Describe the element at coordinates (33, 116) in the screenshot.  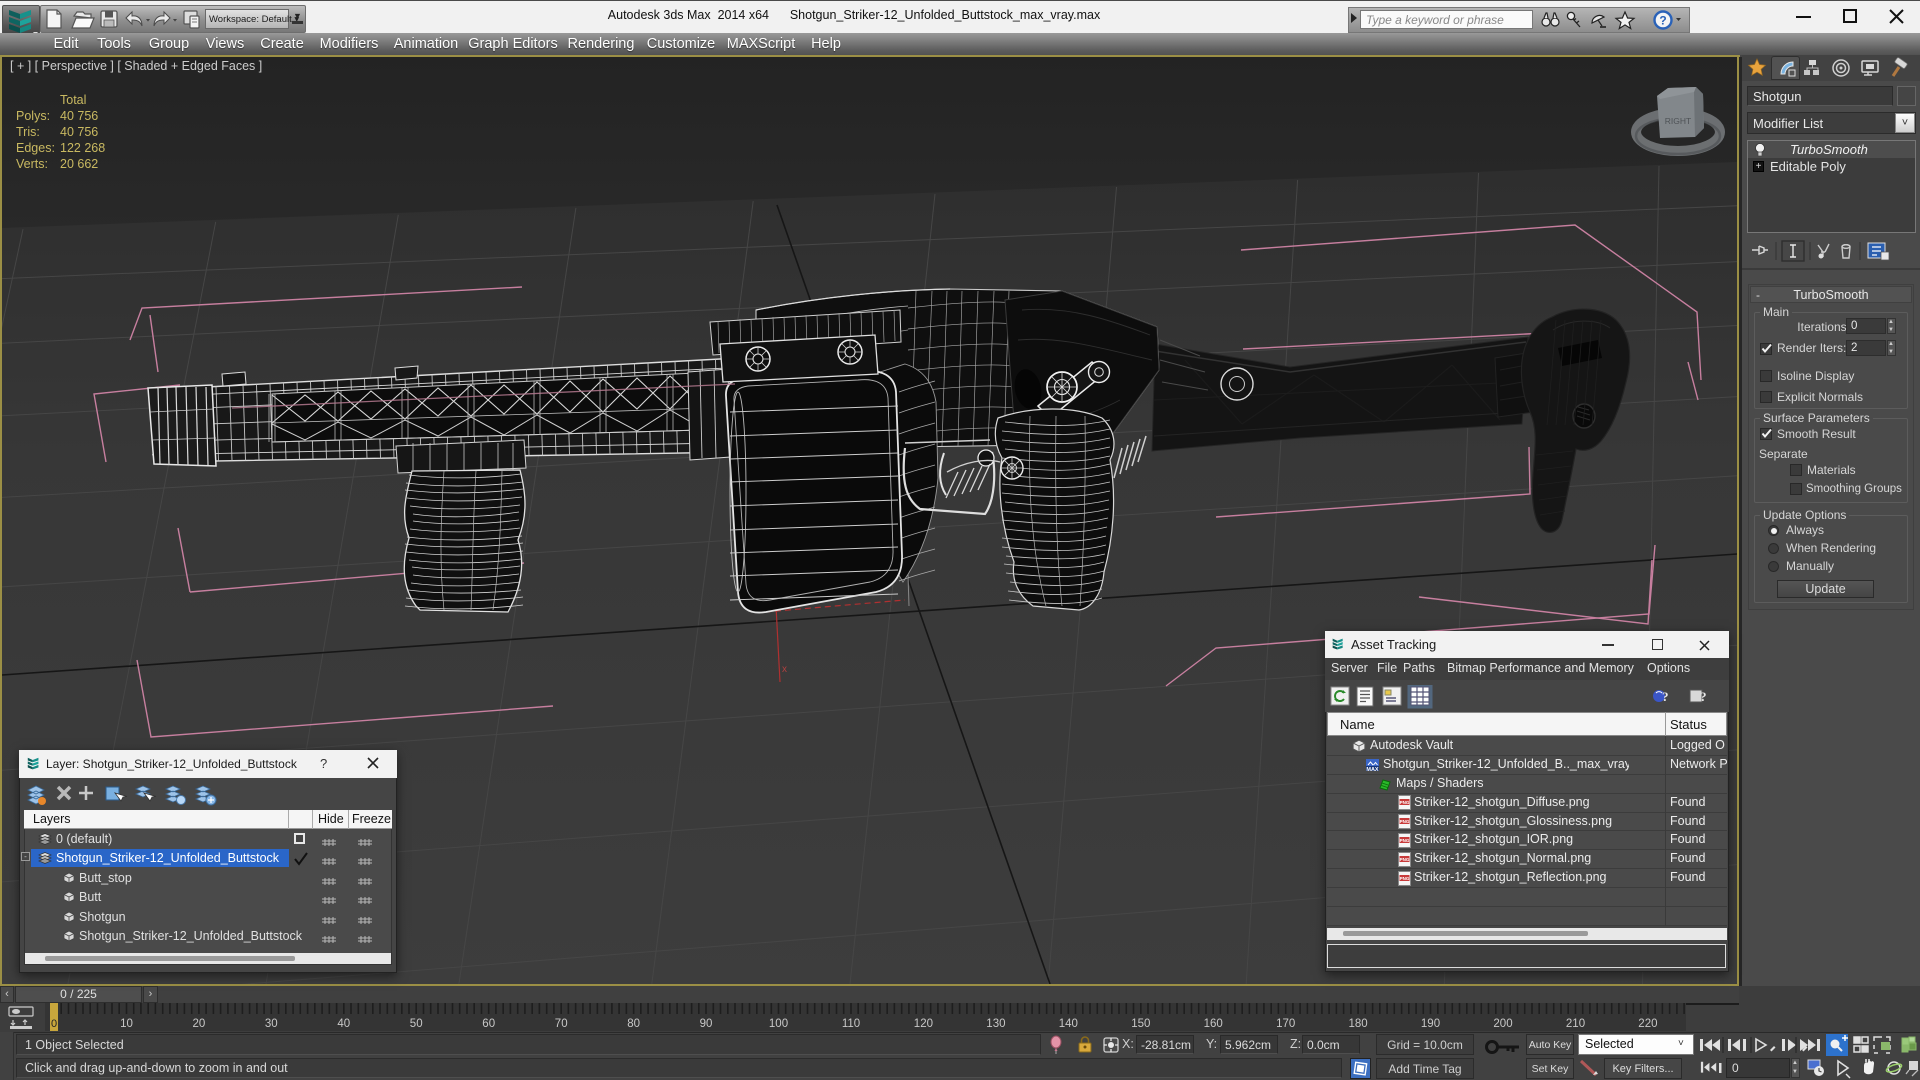
I see `svg-text: Polys:` at that location.